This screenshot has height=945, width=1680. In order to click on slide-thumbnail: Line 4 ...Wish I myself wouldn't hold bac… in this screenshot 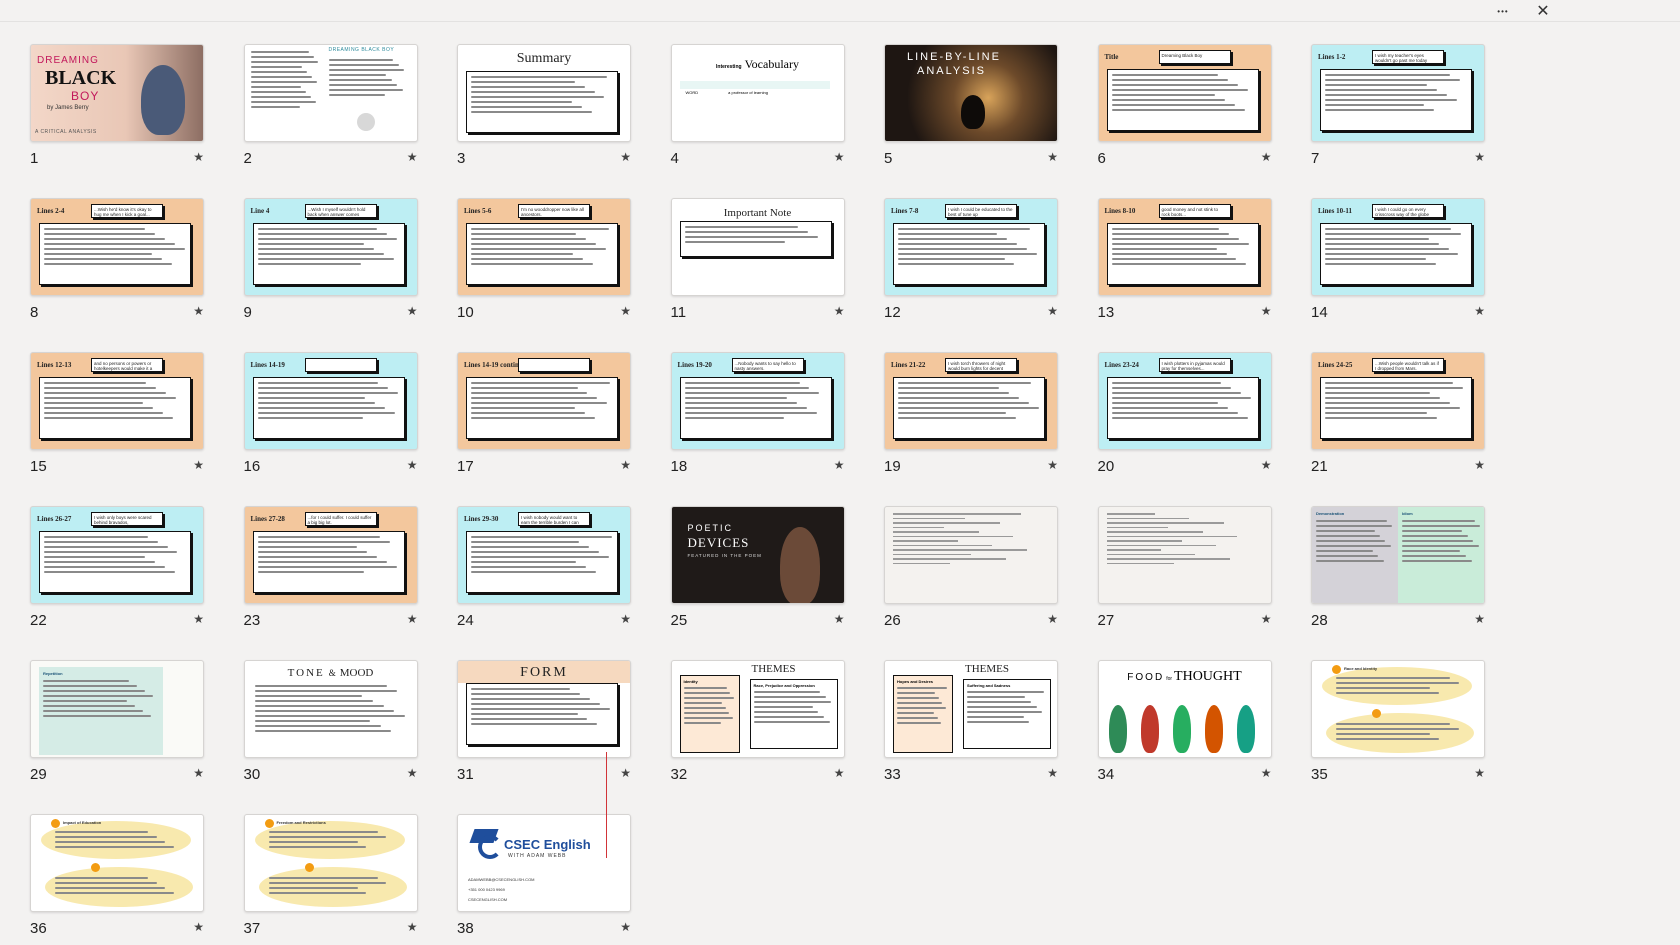, I will do `click(330, 247)`.